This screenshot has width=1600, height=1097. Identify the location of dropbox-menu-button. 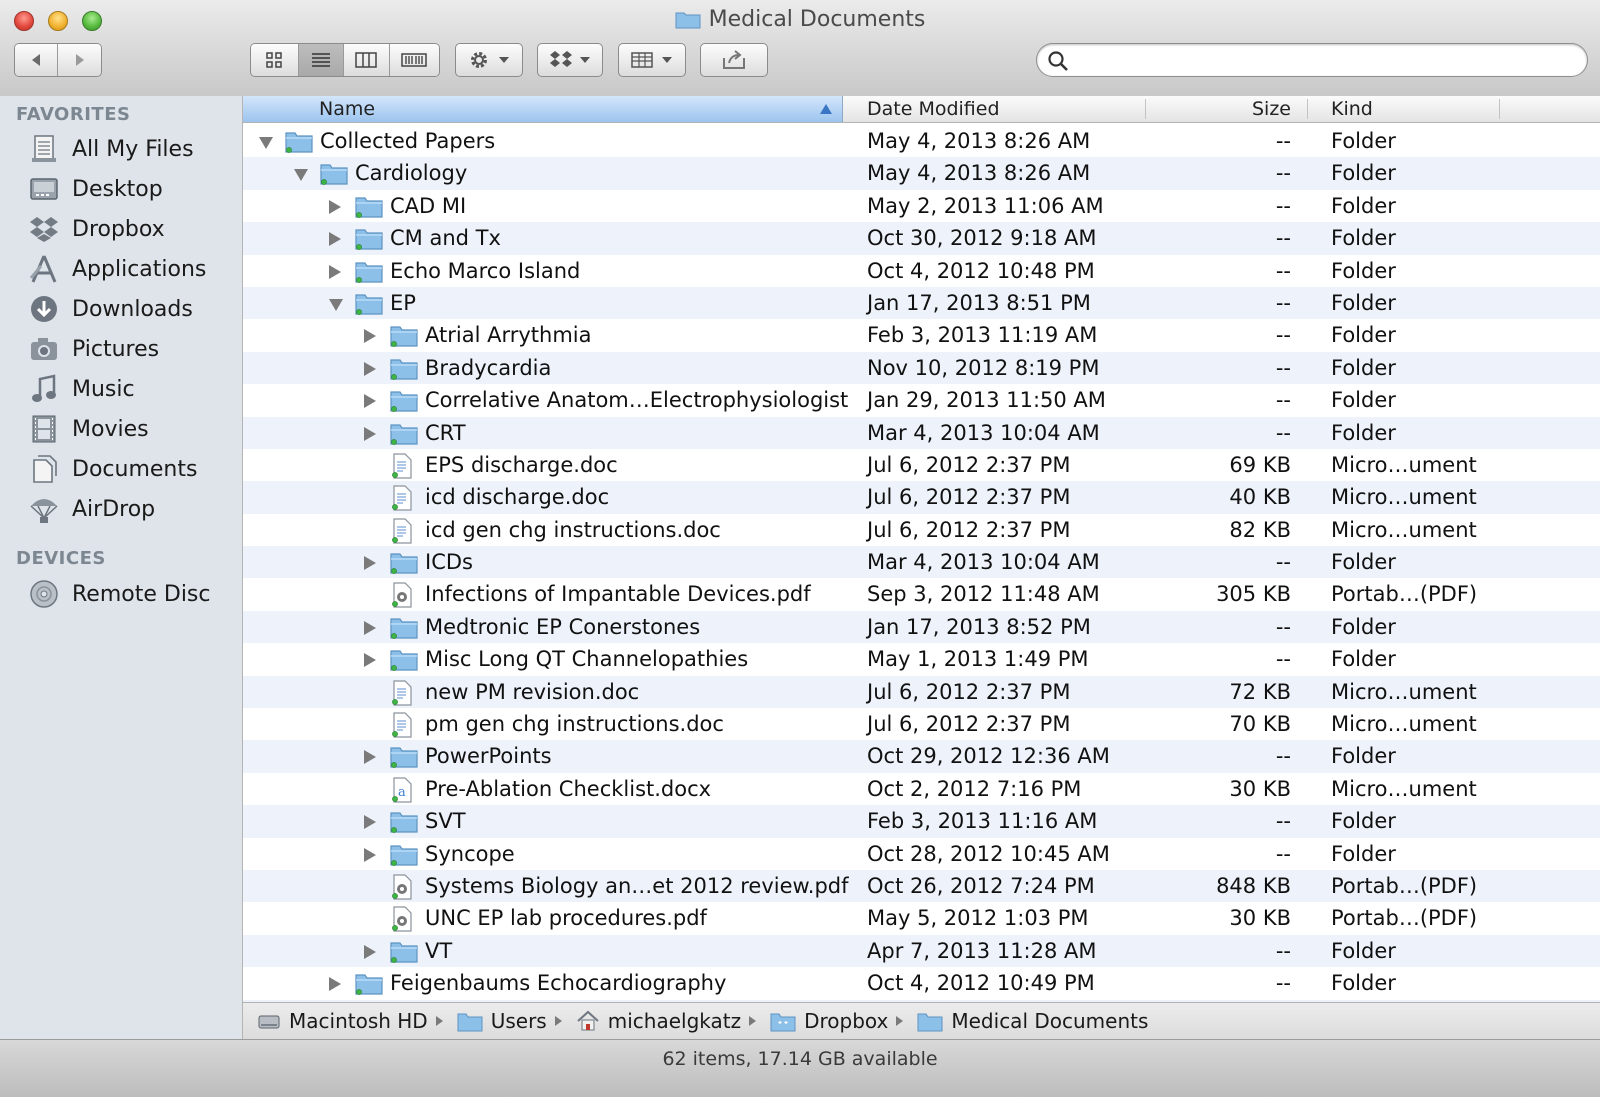
(570, 60).